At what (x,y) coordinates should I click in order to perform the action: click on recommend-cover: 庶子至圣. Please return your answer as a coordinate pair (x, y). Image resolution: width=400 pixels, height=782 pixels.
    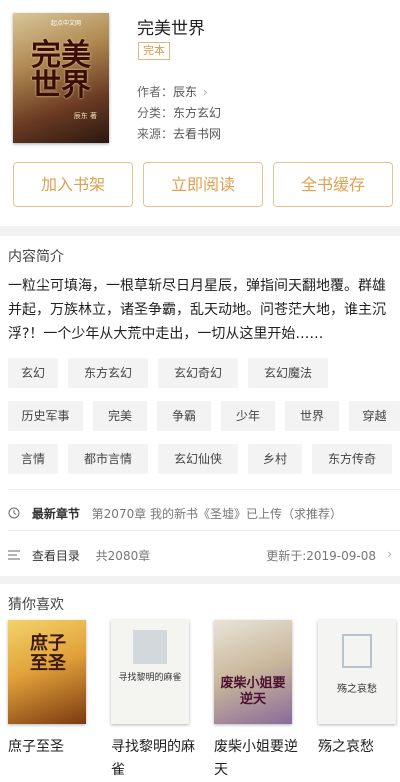
    Looking at the image, I should click on (47, 672).